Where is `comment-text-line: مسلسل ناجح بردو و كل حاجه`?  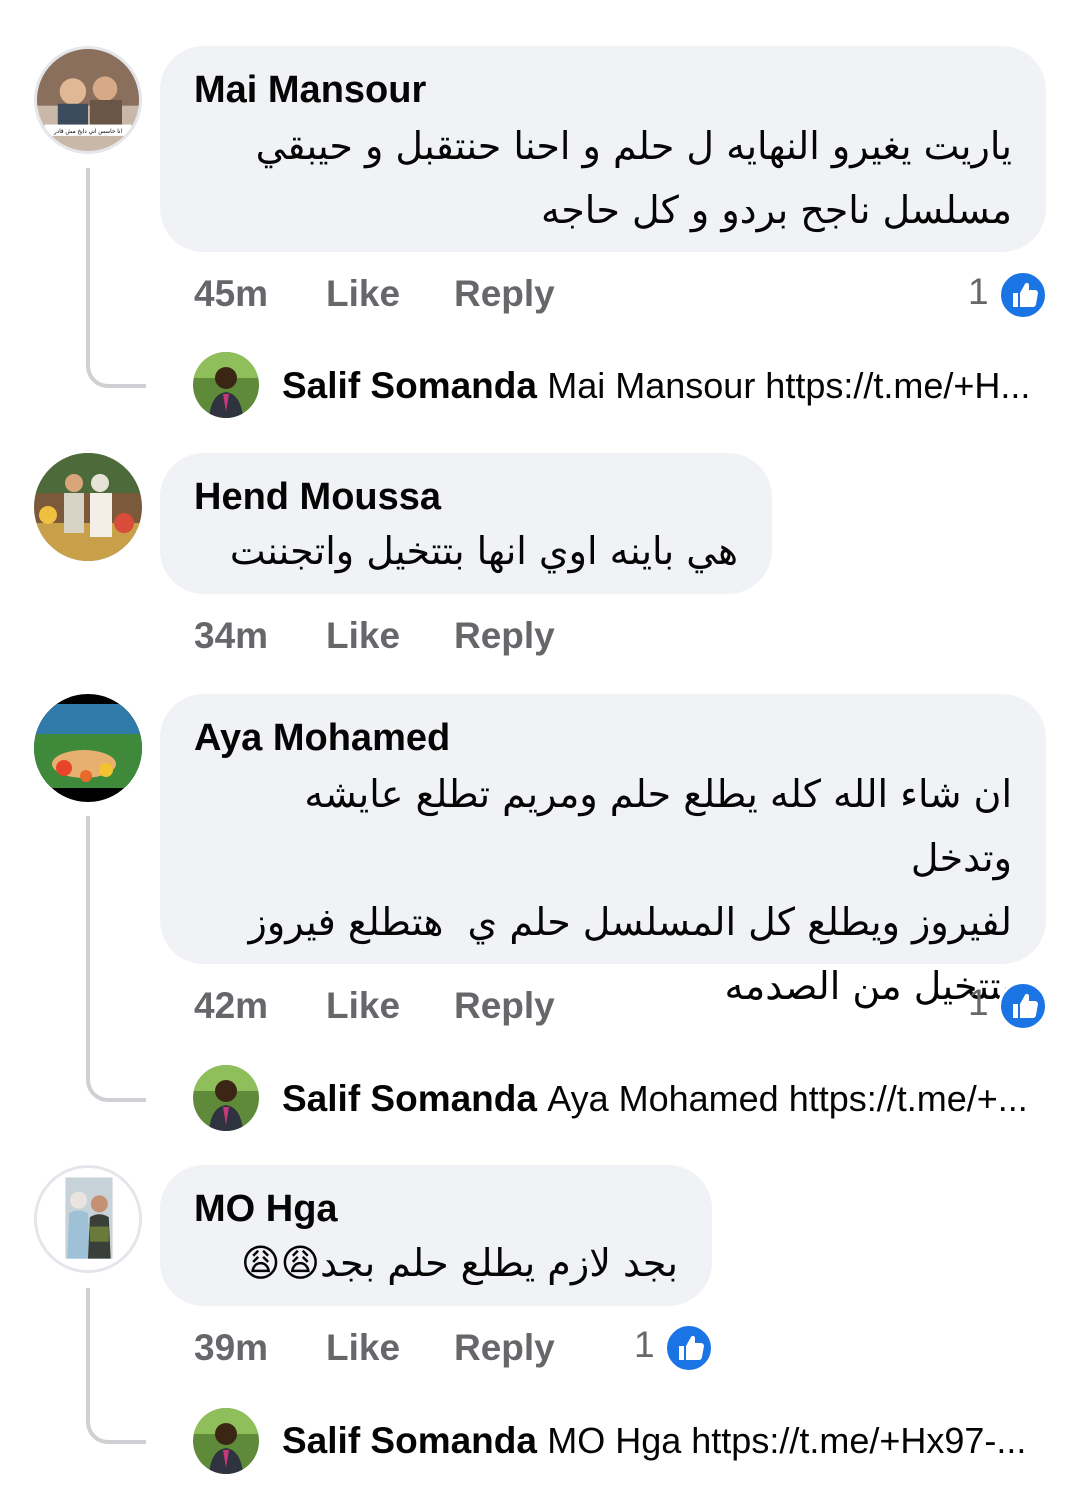
comment-text-line: مسلسل ناجح بردو و كل حاجه is located at coordinates (776, 210).